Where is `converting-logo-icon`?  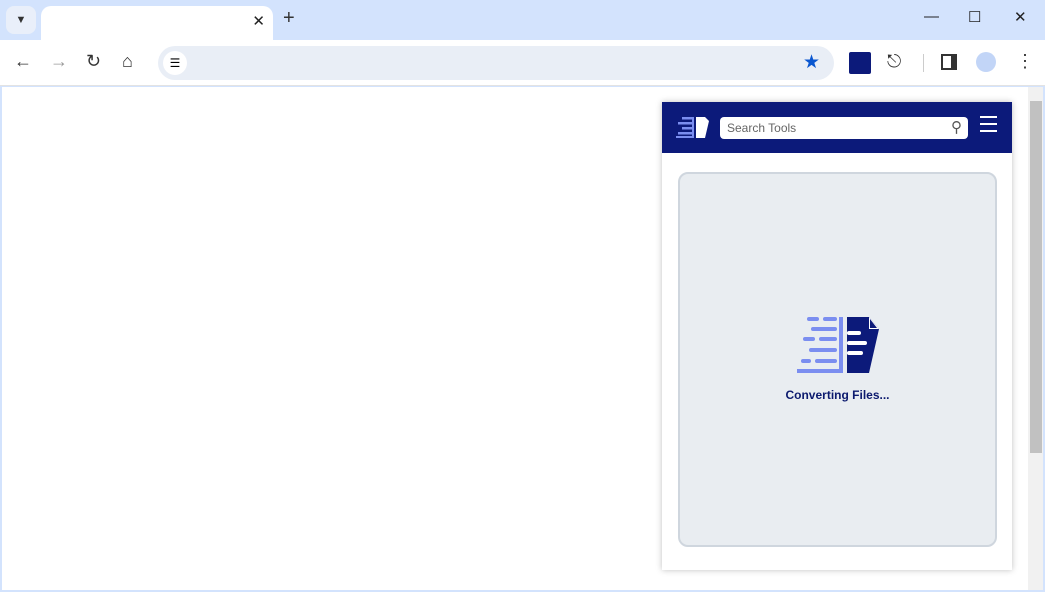 converting-logo-icon is located at coordinates (838, 345).